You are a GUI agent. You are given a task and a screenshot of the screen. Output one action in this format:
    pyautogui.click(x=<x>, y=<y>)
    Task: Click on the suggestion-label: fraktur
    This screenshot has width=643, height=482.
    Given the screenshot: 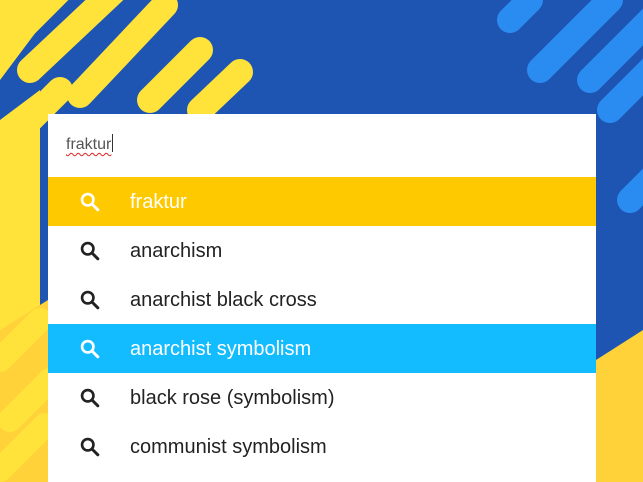 What is the action you would take?
    pyautogui.click(x=158, y=202)
    